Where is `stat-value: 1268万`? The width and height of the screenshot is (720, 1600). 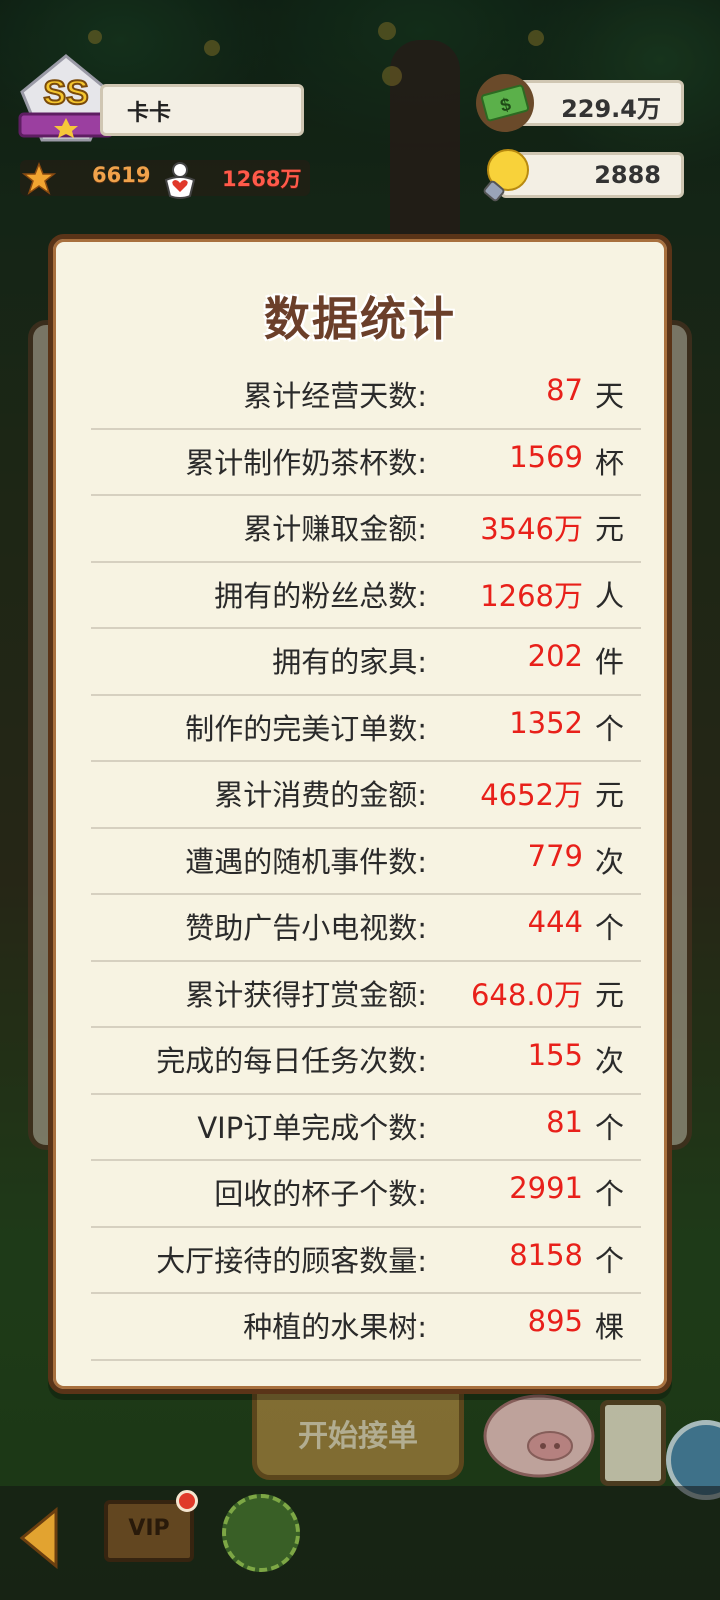
stat-value: 1268万 is located at coordinates (531, 595).